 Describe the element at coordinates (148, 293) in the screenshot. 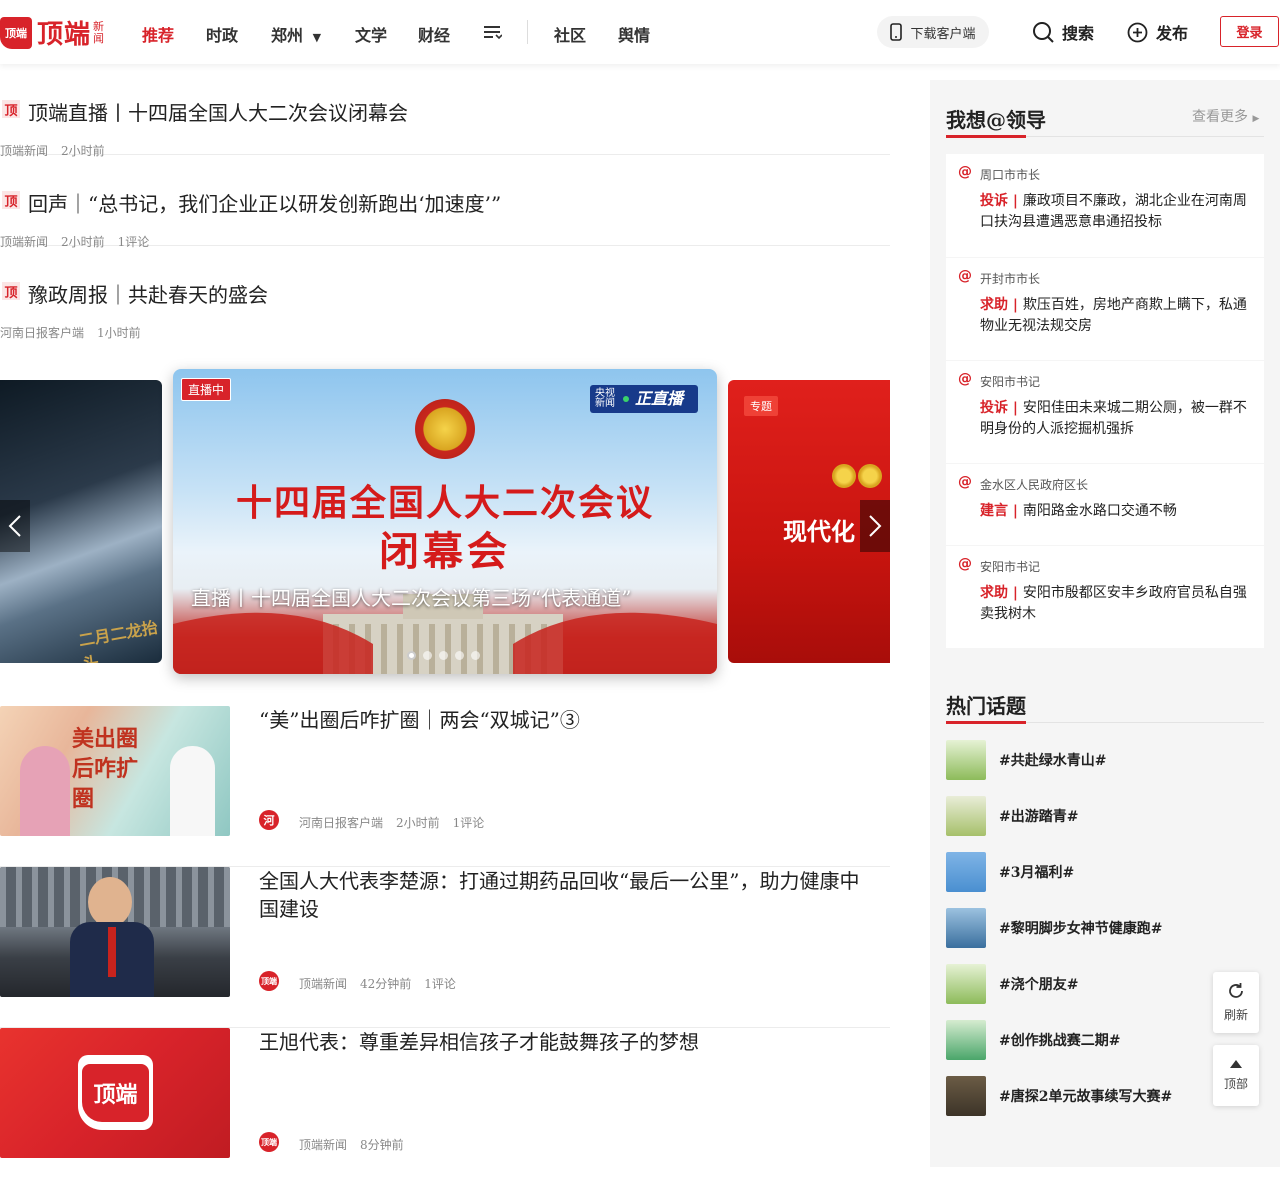

I see `news-title: 豫政周报｜共赴春天的盛会` at that location.